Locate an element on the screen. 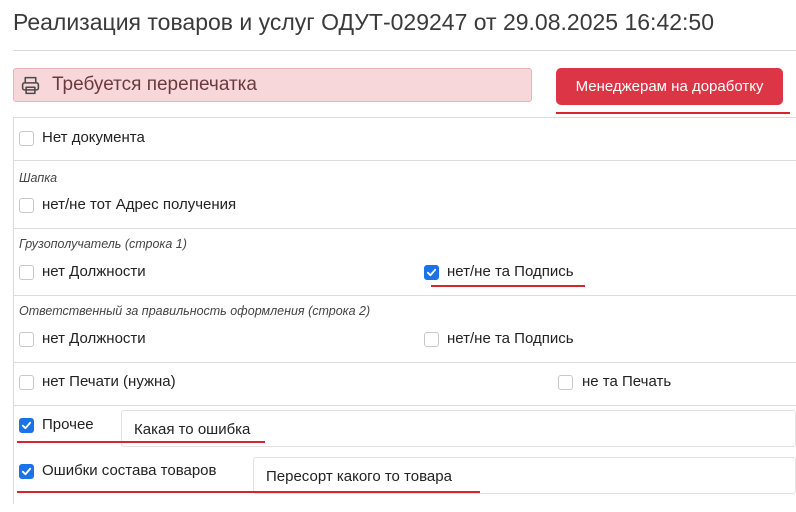 Image resolution: width=796 pixels, height=512 pixels. composition-checkbox is located at coordinates (26, 471).